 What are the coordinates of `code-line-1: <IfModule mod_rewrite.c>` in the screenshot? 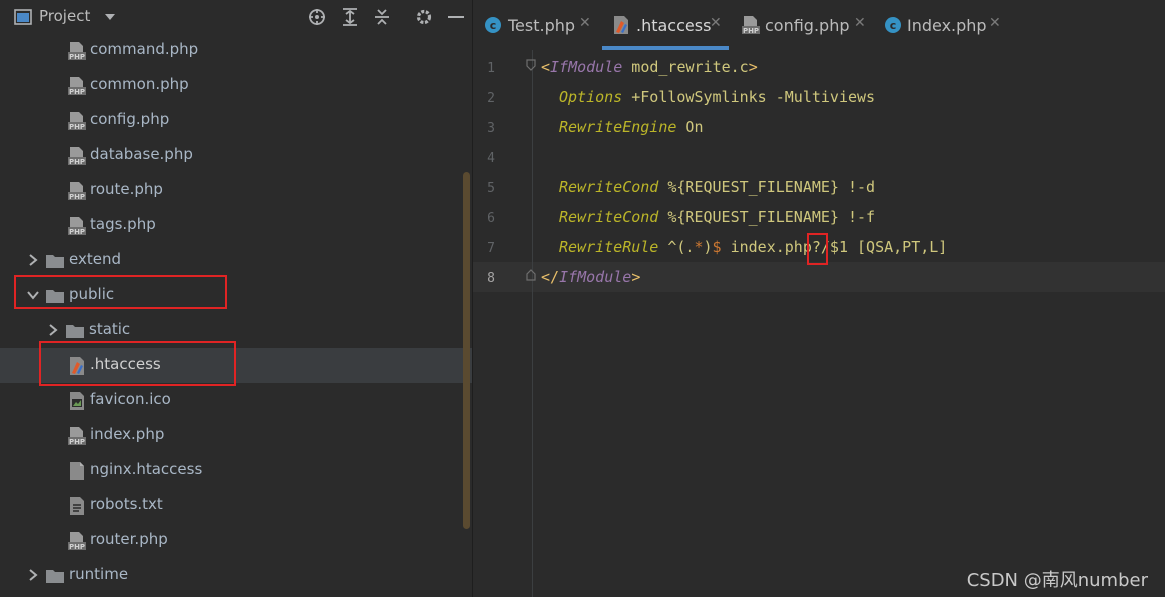 It's located at (649, 67).